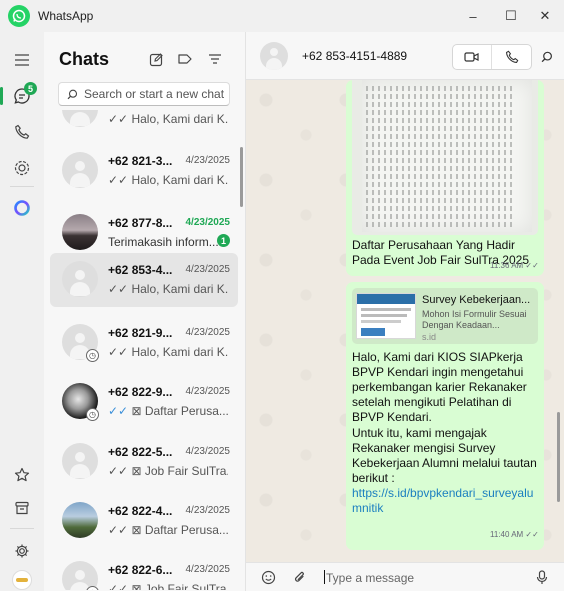 The height and width of the screenshot is (591, 564). What do you see at coordinates (241, 177) in the screenshot?
I see `chat-list-scrollbar` at bounding box center [241, 177].